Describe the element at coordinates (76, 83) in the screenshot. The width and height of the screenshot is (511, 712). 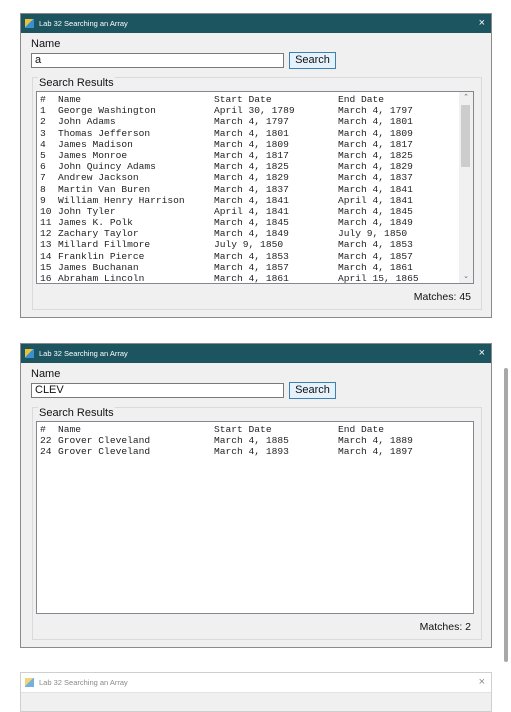
I see `group-title: Search Results` at that location.